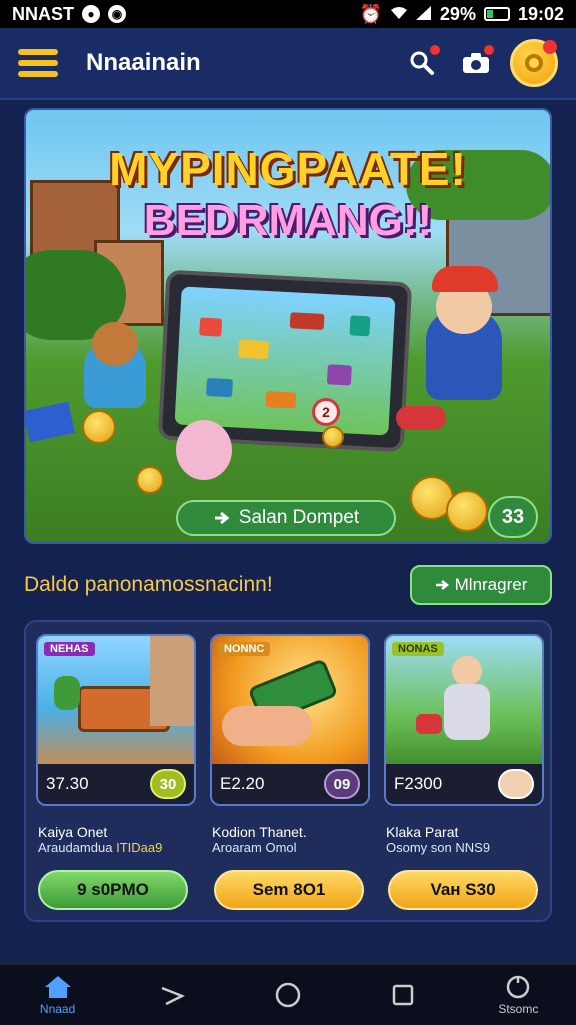 This screenshot has height=1025, width=576. I want to click on clock: 19:02, so click(540, 13).